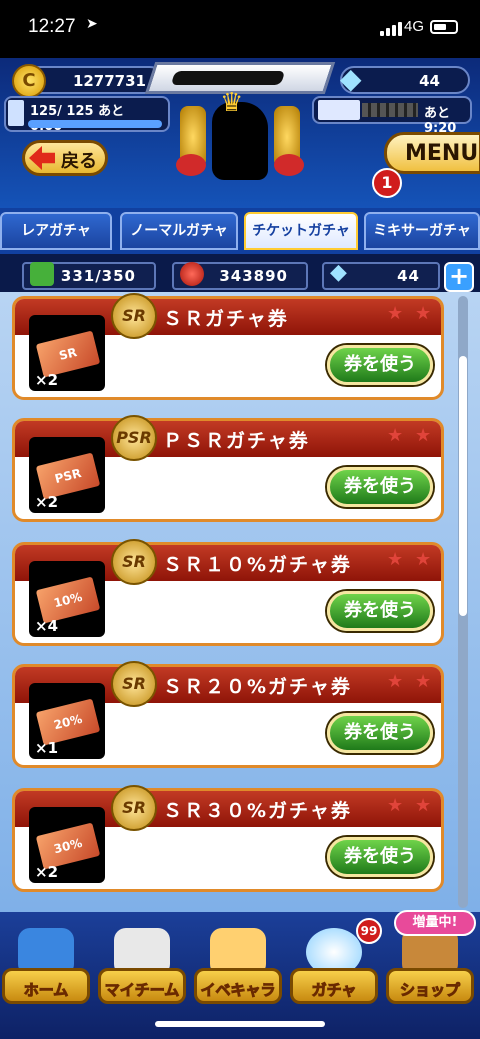 The image size is (480, 1039). I want to click on gem-counter: ◆ 44, so click(405, 78).